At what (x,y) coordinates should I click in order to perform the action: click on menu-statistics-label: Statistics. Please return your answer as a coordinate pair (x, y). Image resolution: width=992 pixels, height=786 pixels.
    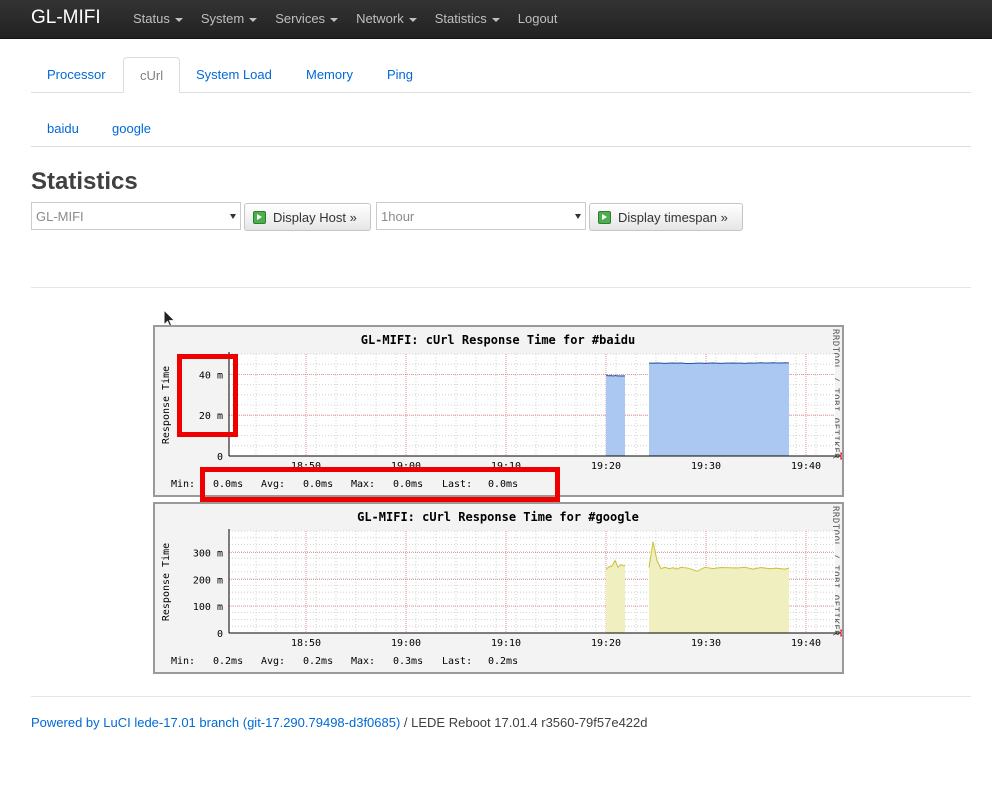
    Looking at the image, I should click on (460, 18).